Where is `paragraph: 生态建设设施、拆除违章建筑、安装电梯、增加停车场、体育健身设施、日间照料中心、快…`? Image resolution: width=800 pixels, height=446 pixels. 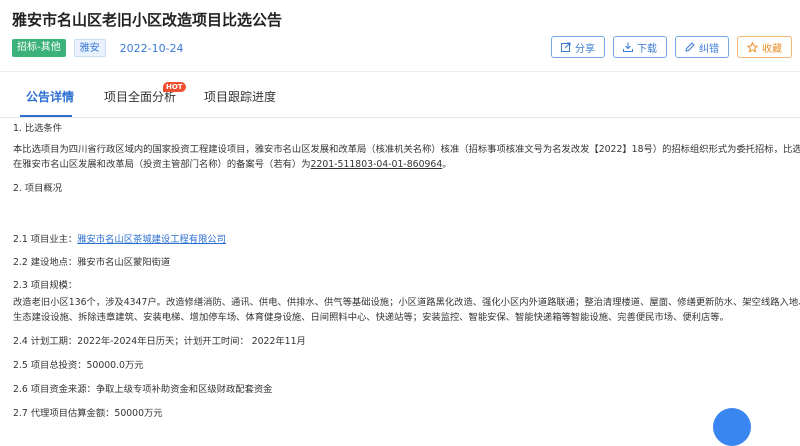 paragraph: 生态建设设施、拆除违章建筑、安装电梯、增加停车场、体育健身设施、日间照料中心、快… is located at coordinates (371, 317).